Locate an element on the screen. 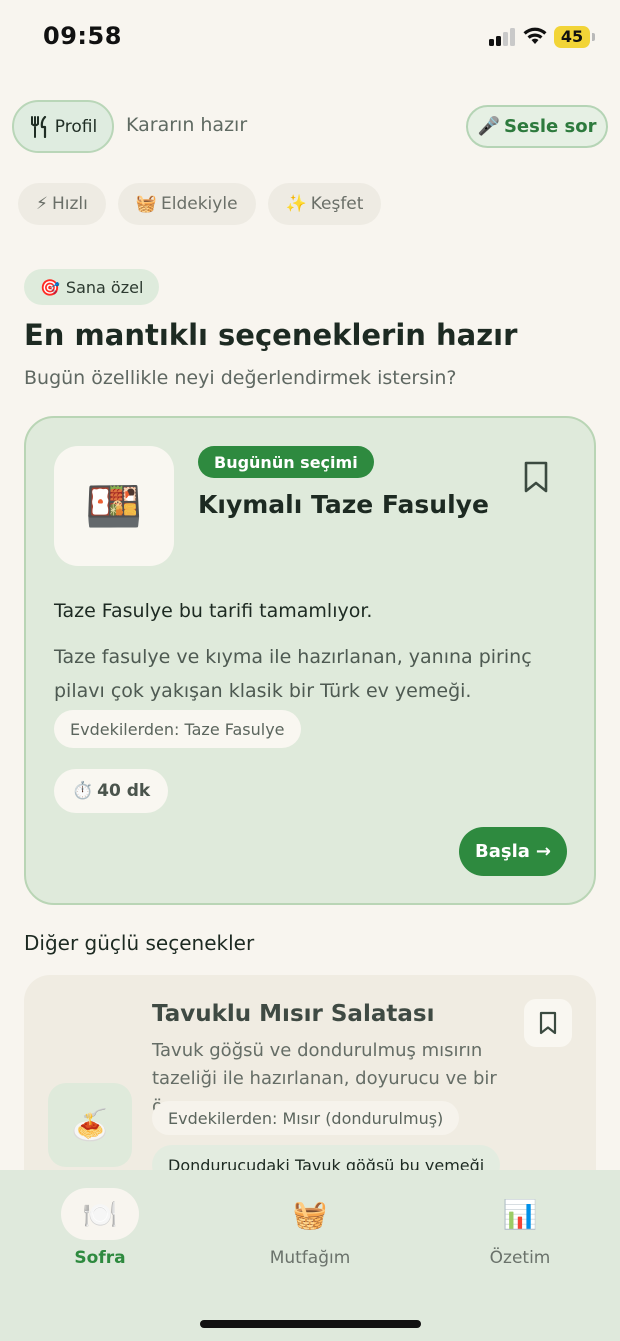  sparkles-icon: ✨ is located at coordinates (296, 204).